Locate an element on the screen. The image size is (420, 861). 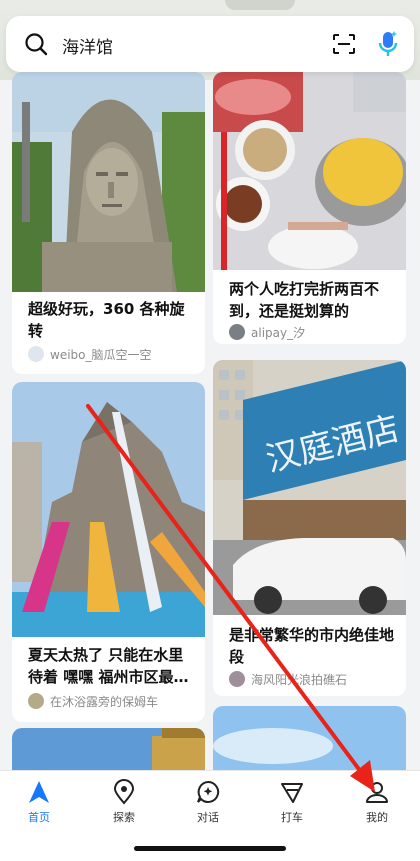
tab-chat: 对话 is located at coordinates (208, 802).